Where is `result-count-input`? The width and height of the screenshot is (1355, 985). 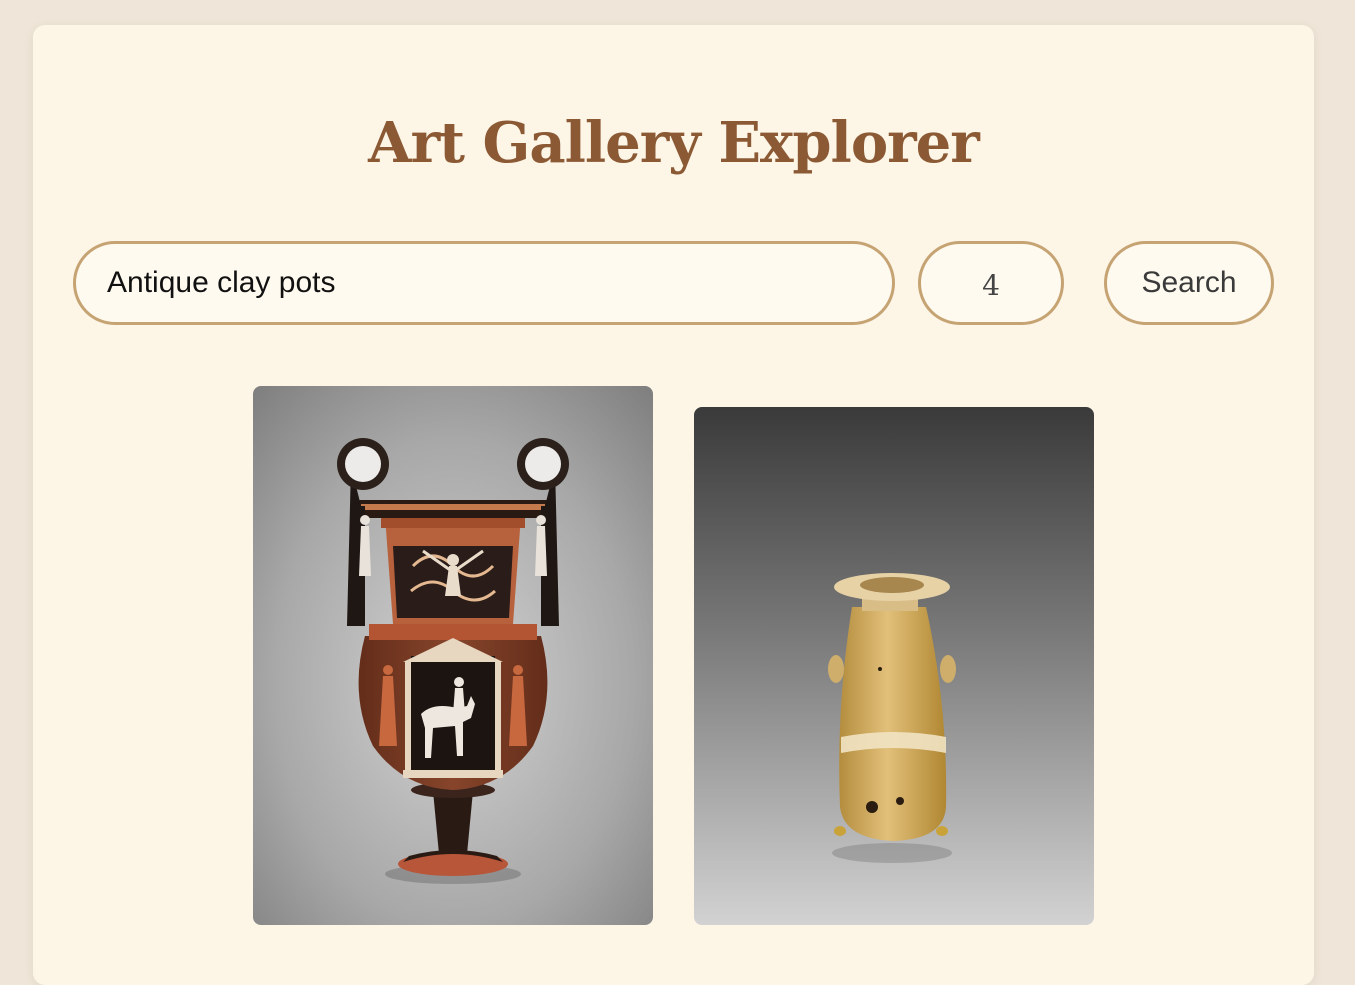 result-count-input is located at coordinates (991, 283).